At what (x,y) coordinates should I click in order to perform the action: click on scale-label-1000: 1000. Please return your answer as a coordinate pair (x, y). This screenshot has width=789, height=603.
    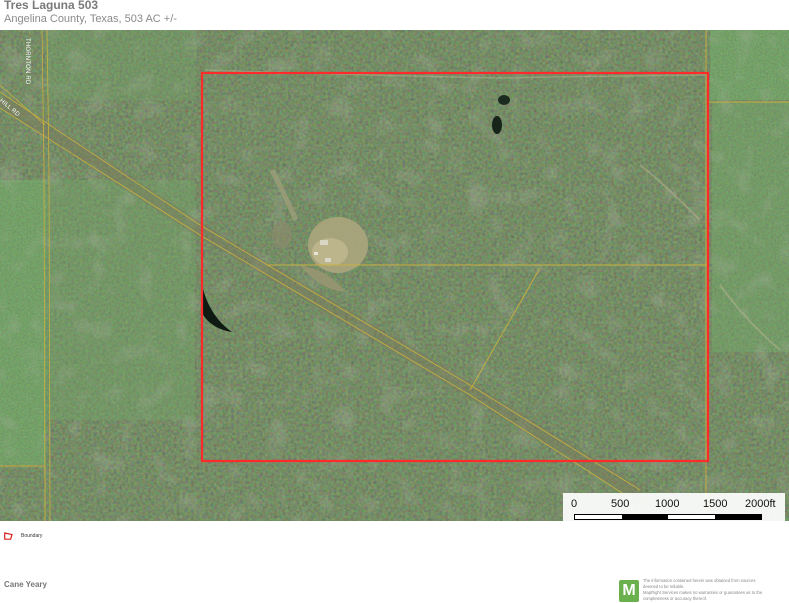
    Looking at the image, I should click on (667, 504).